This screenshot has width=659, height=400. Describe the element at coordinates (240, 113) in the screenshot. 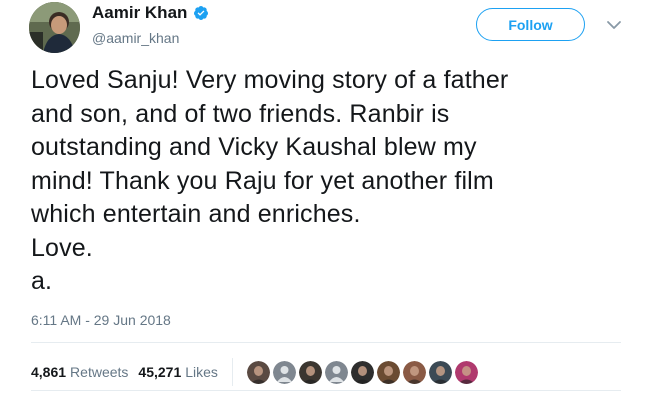

I see `tweet-text-line: and son, and of two friends. Ranbir is` at that location.